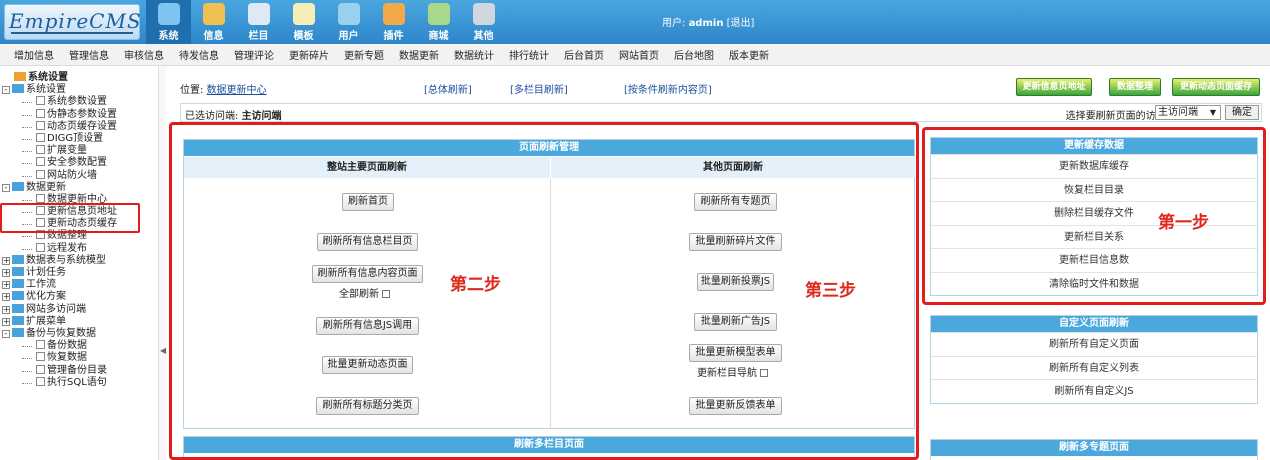 This screenshot has height=460, width=1270. I want to click on logout-link: [退出], so click(741, 23).